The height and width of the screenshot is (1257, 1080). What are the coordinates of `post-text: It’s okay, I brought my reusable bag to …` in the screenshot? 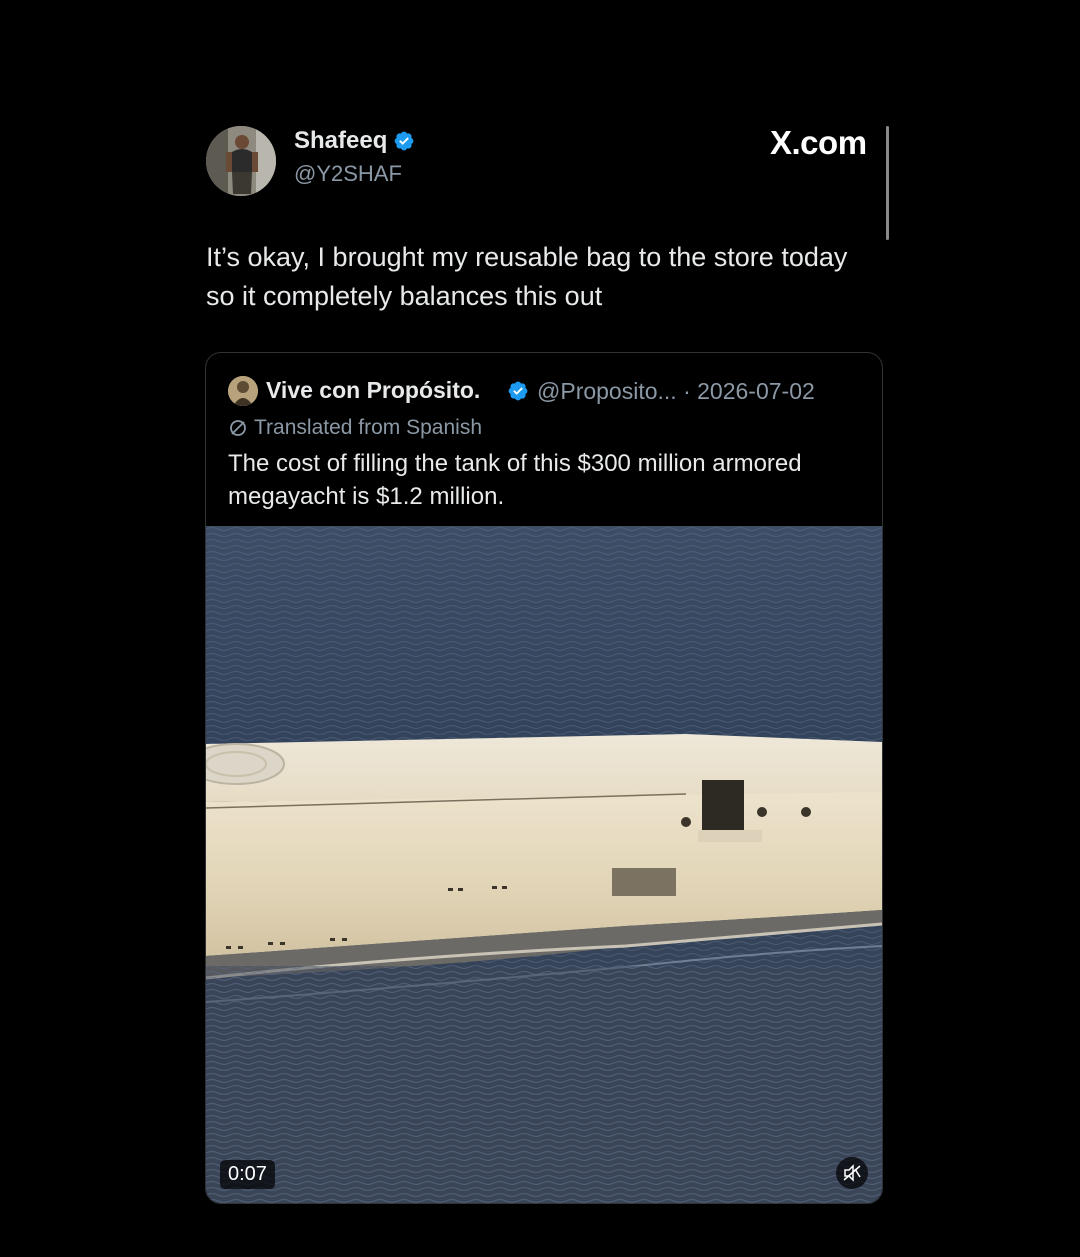 It's located at (527, 276).